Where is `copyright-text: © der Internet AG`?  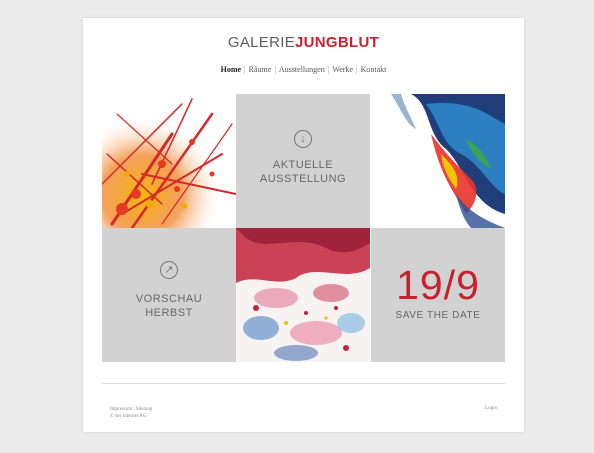
copyright-text: © der Internet AG is located at coordinates (128, 416).